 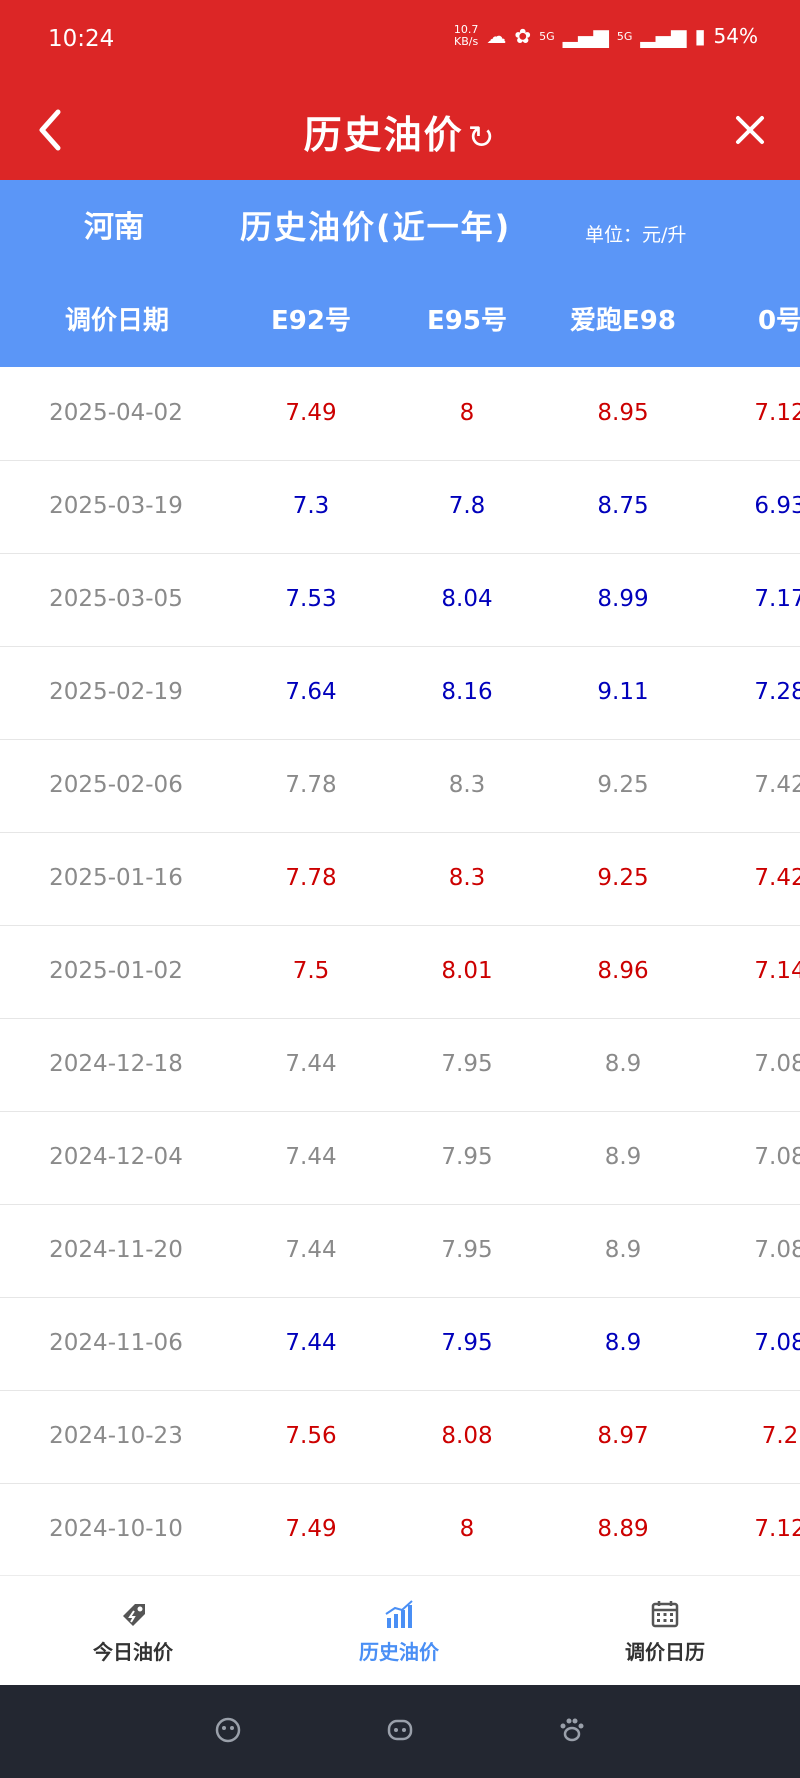 What do you see at coordinates (665, 1652) in the screenshot?
I see `tab-label: 调价日历` at bounding box center [665, 1652].